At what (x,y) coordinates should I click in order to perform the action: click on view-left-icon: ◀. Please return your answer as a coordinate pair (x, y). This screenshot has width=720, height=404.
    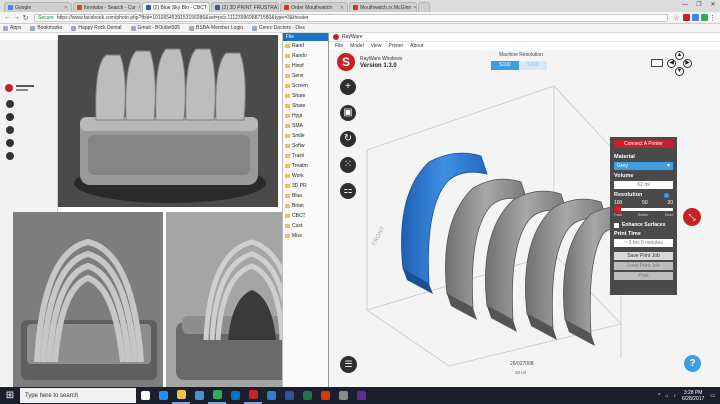
    Looking at the image, I should click on (671, 63).